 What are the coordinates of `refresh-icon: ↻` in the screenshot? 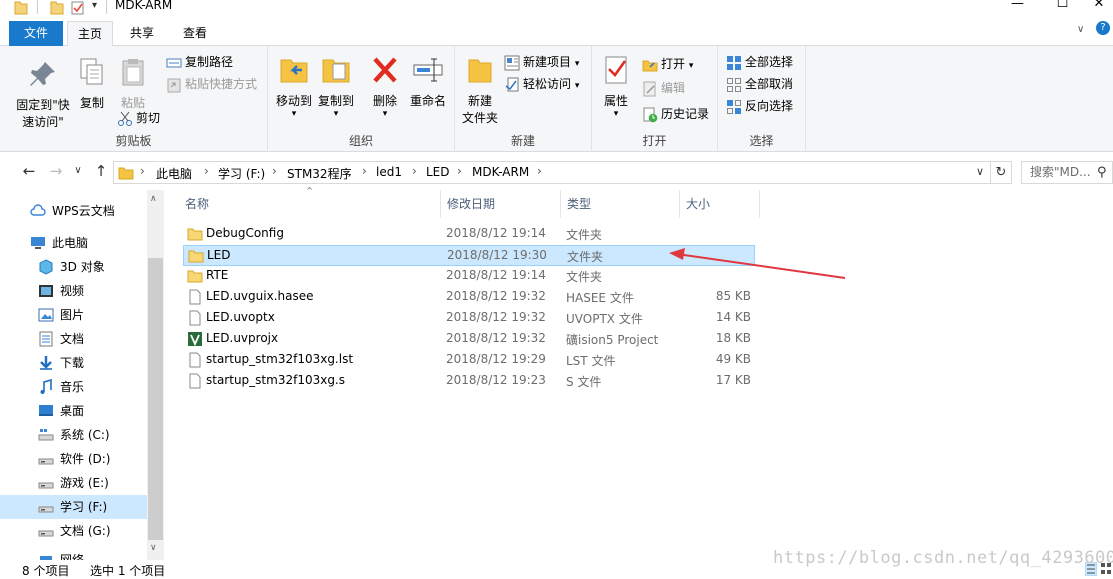 It's located at (1001, 172).